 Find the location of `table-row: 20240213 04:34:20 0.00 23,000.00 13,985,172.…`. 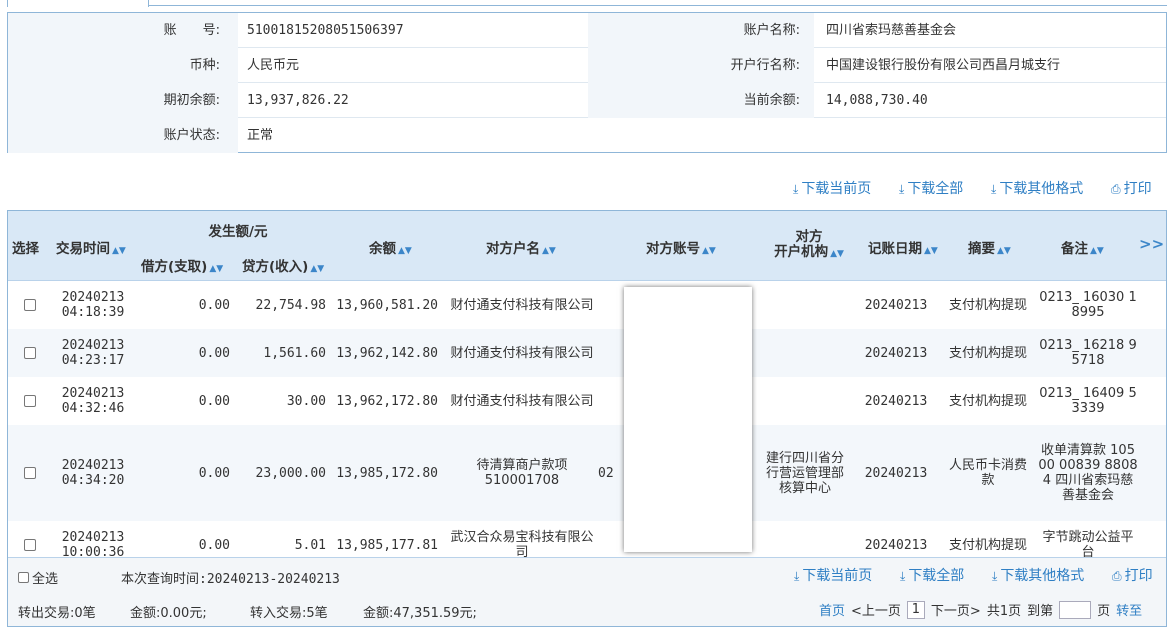

table-row: 20240213 04:34:20 0.00 23,000.00 13,985,172.… is located at coordinates (587, 473).